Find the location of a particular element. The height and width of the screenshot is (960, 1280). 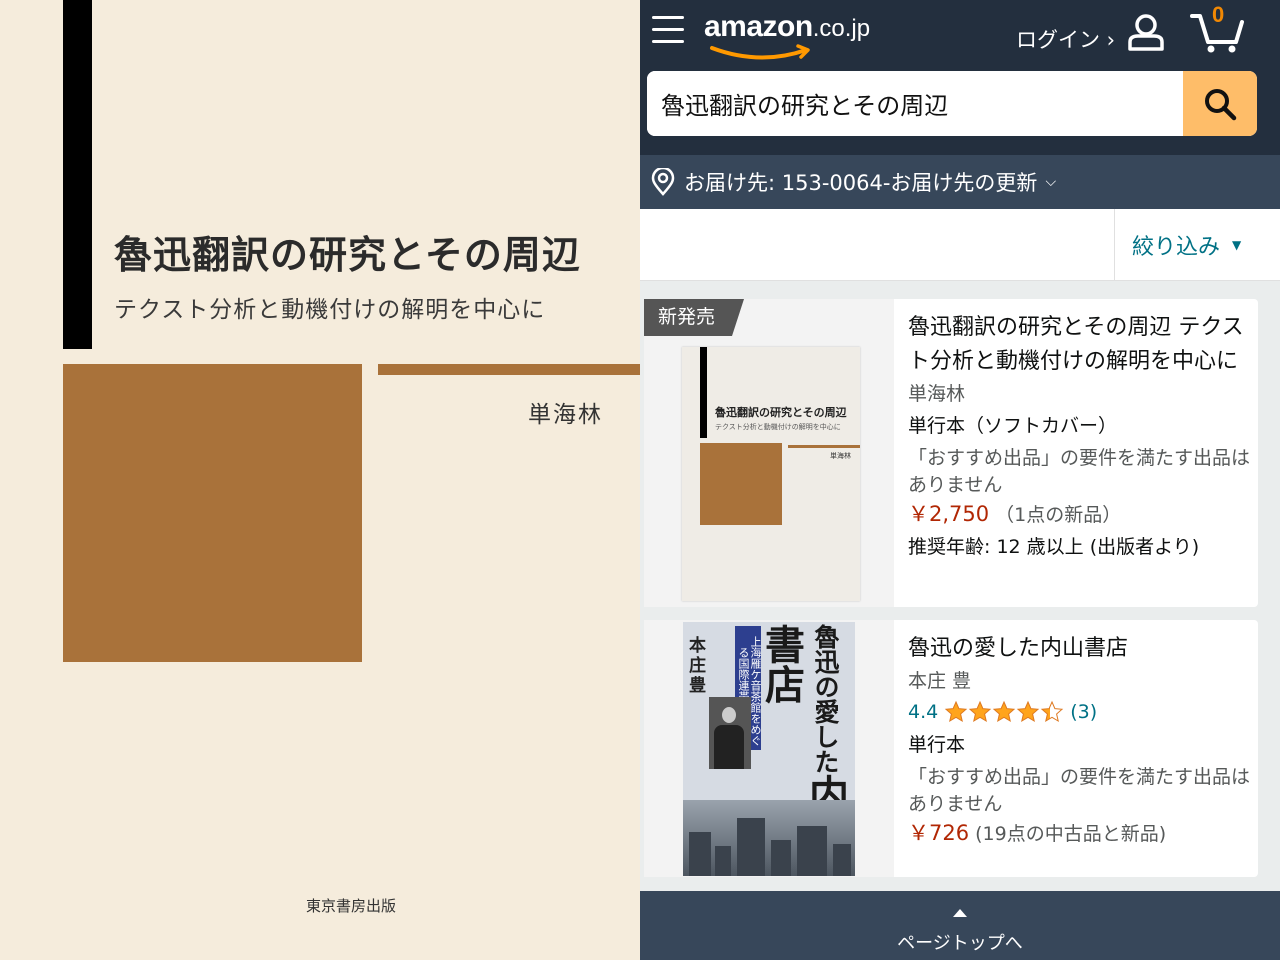

price-row: ￥2,750 （1点の新品） is located at coordinates (1080, 514).